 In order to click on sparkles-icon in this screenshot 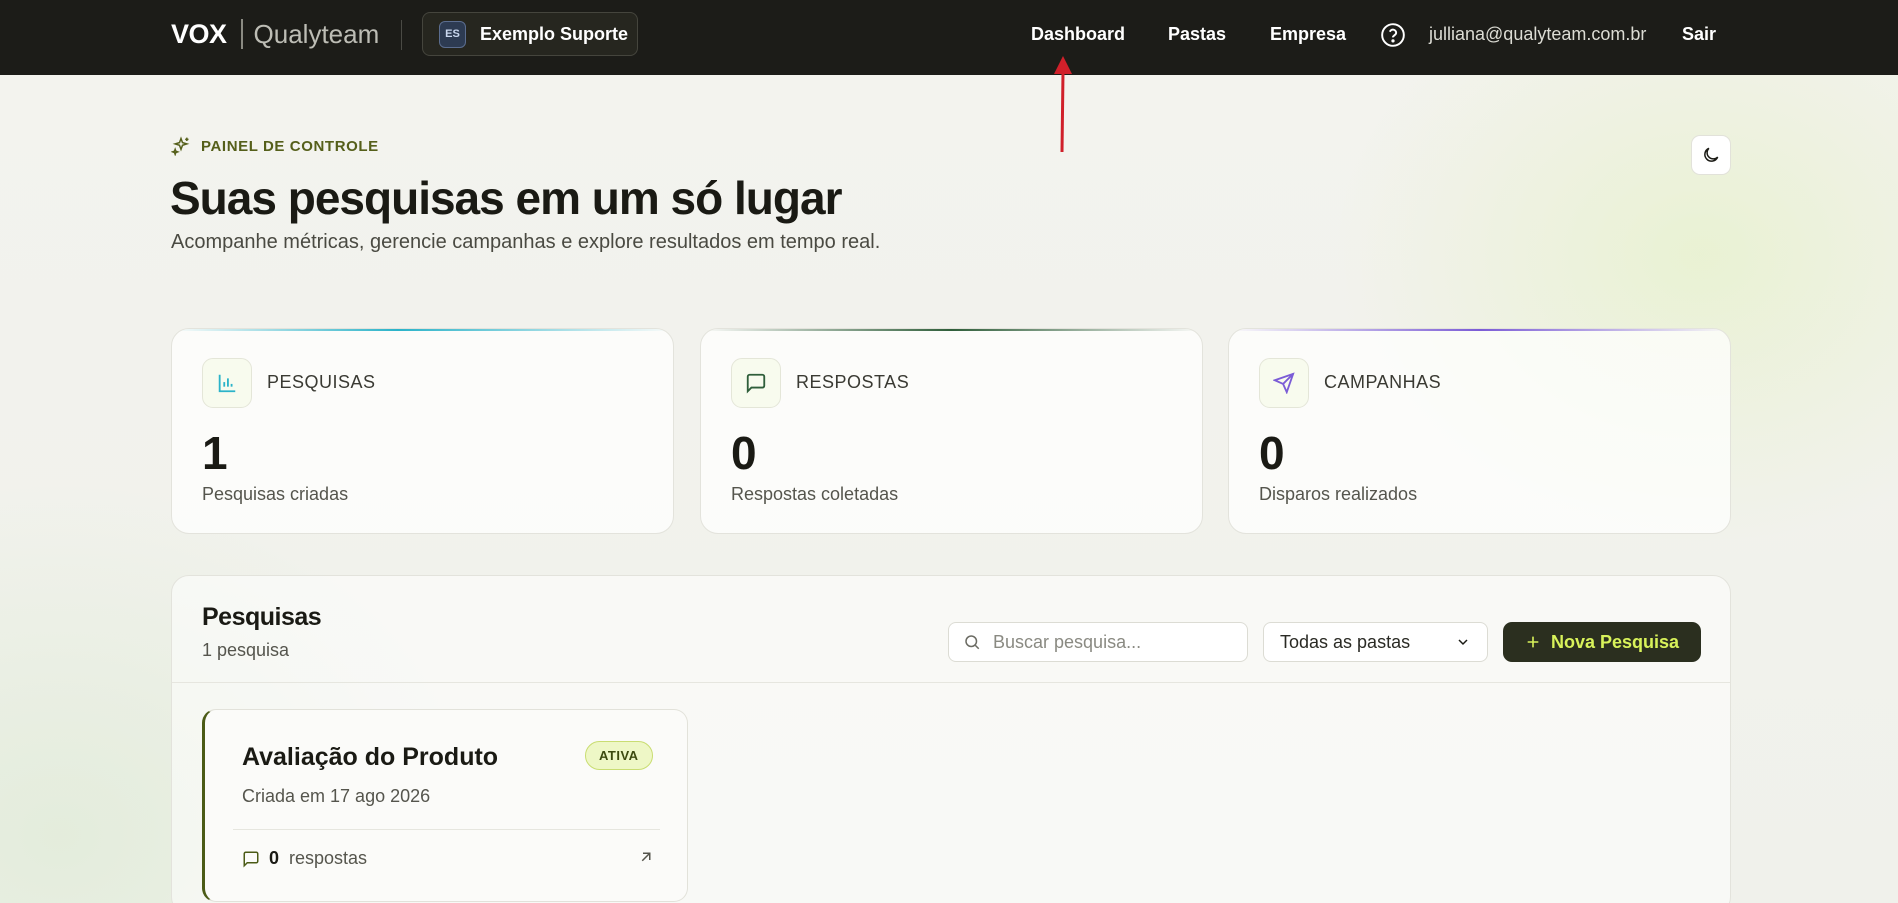, I will do `click(180, 146)`.